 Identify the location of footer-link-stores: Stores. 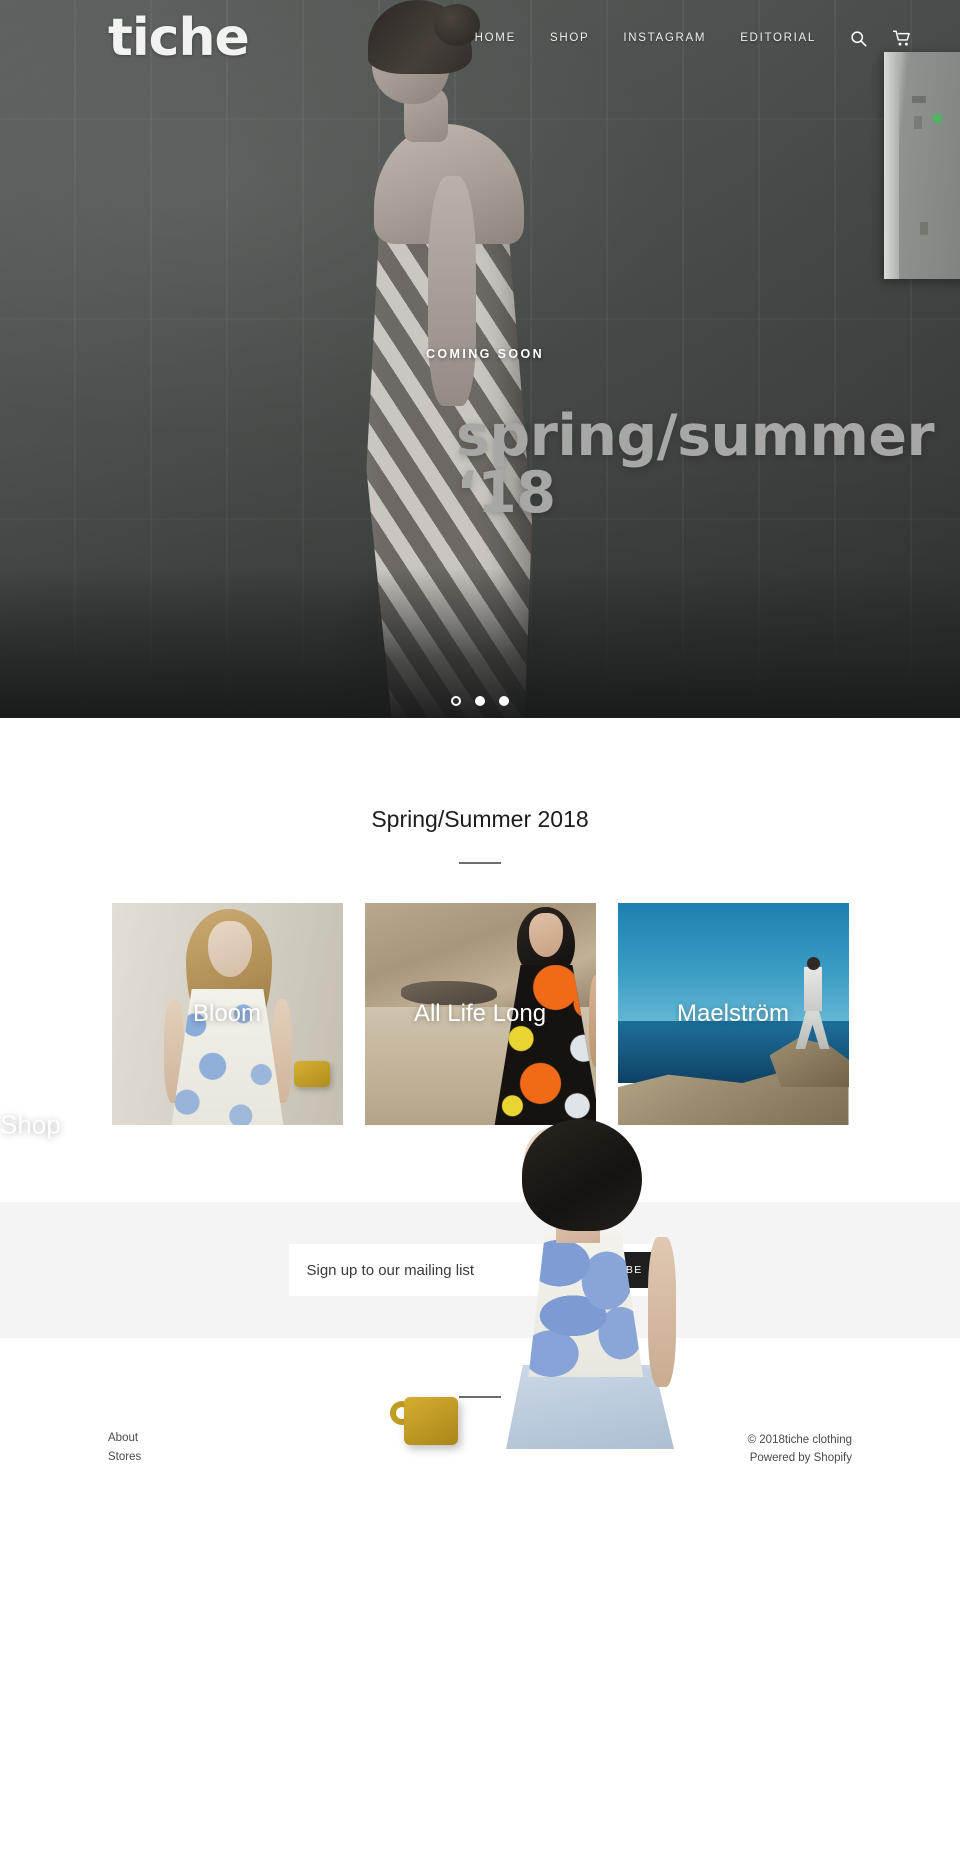
(124, 1457).